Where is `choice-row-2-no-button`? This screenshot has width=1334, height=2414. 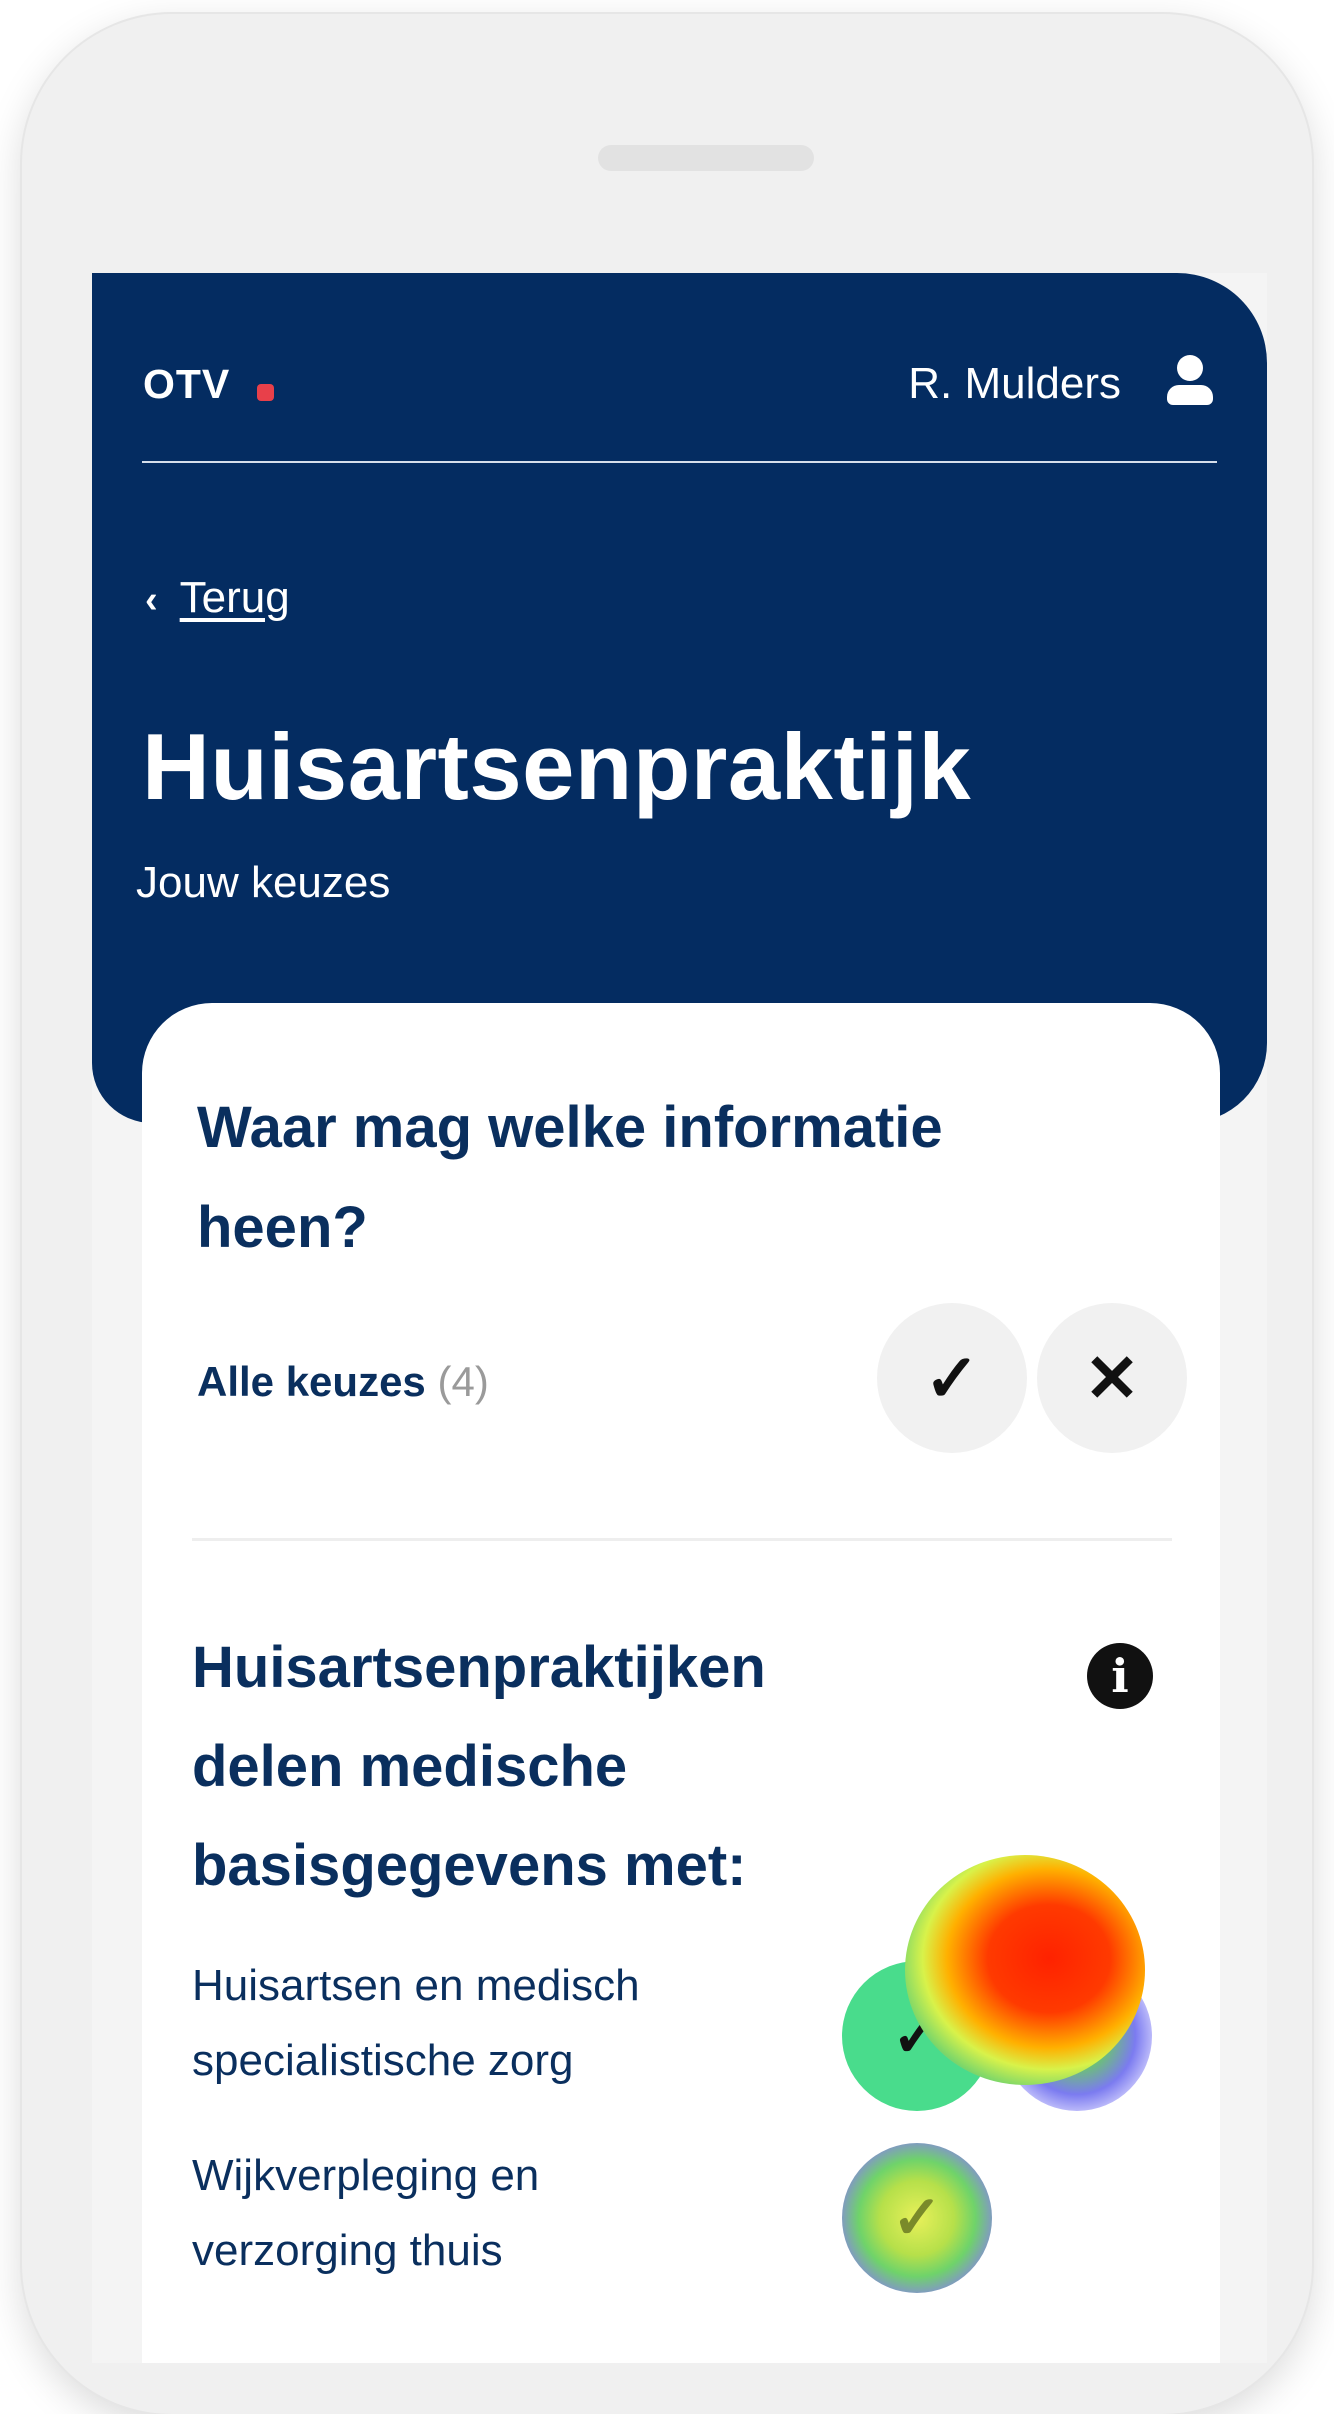 choice-row-2-no-button is located at coordinates (1025, 1970).